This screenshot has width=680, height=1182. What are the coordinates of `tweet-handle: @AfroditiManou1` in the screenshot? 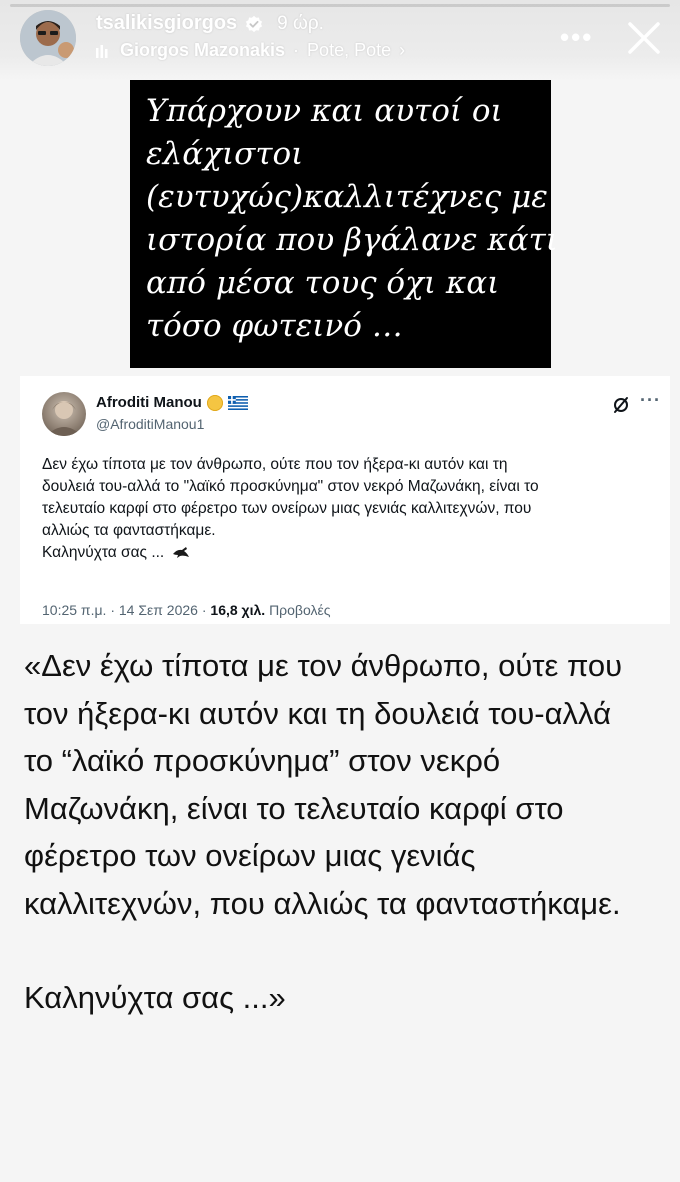 It's located at (150, 424).